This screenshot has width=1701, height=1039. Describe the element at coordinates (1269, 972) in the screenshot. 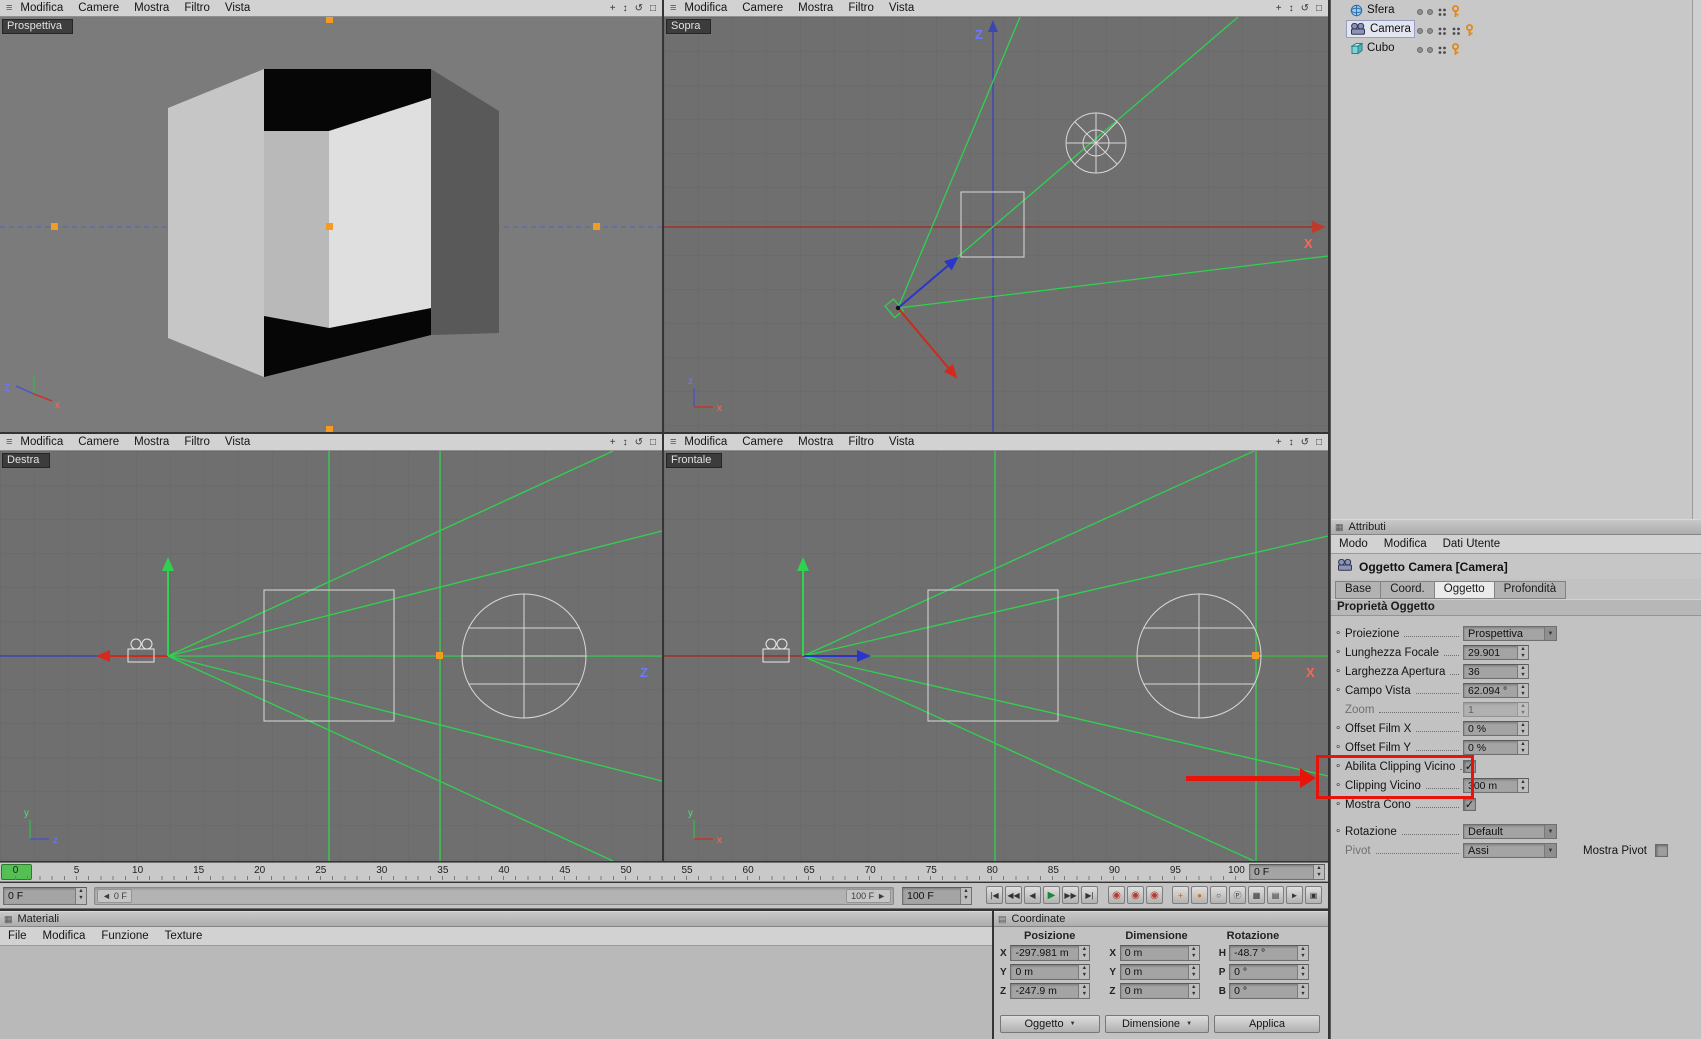

I see `rotation-p-field: 0 ° ▲ ▼` at that location.